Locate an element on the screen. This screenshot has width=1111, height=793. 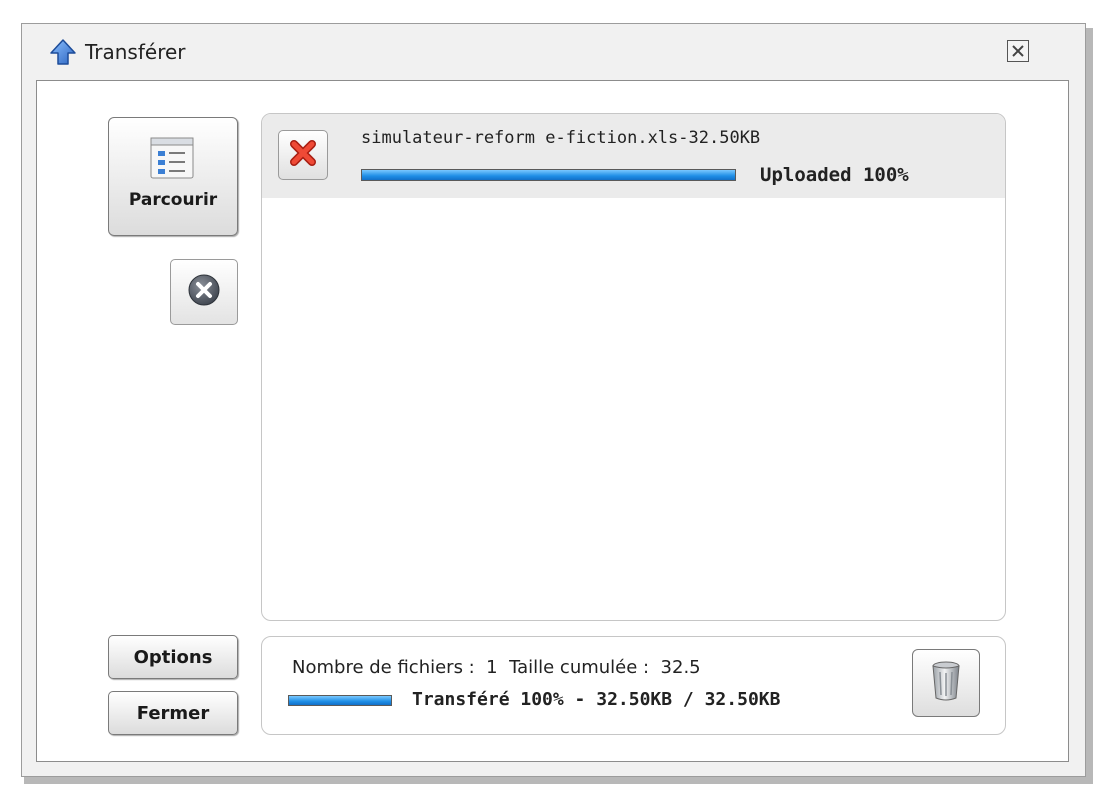
browse-button: Parcourir is located at coordinates (173, 176).